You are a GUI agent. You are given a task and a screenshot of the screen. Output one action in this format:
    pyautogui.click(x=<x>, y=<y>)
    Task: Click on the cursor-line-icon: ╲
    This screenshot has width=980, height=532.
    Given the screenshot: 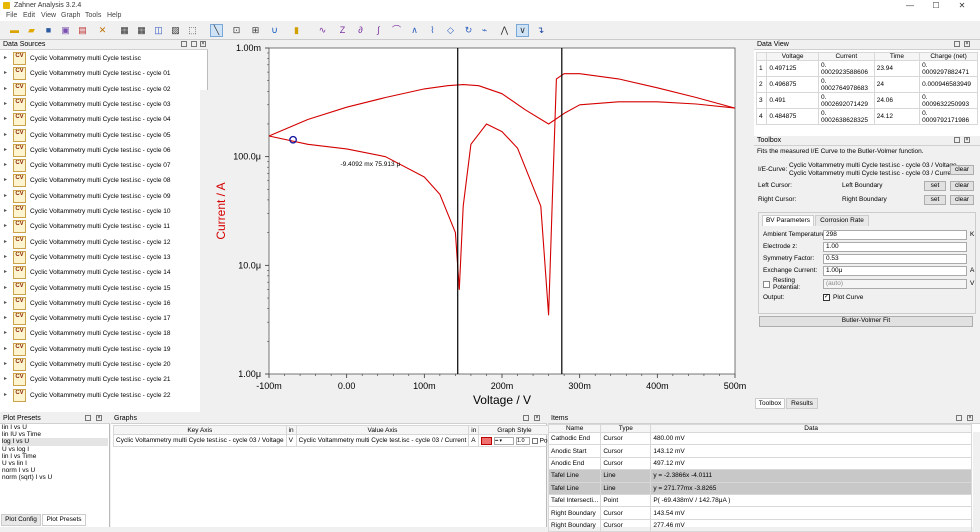 What is the action you would take?
    pyautogui.click(x=216, y=30)
    